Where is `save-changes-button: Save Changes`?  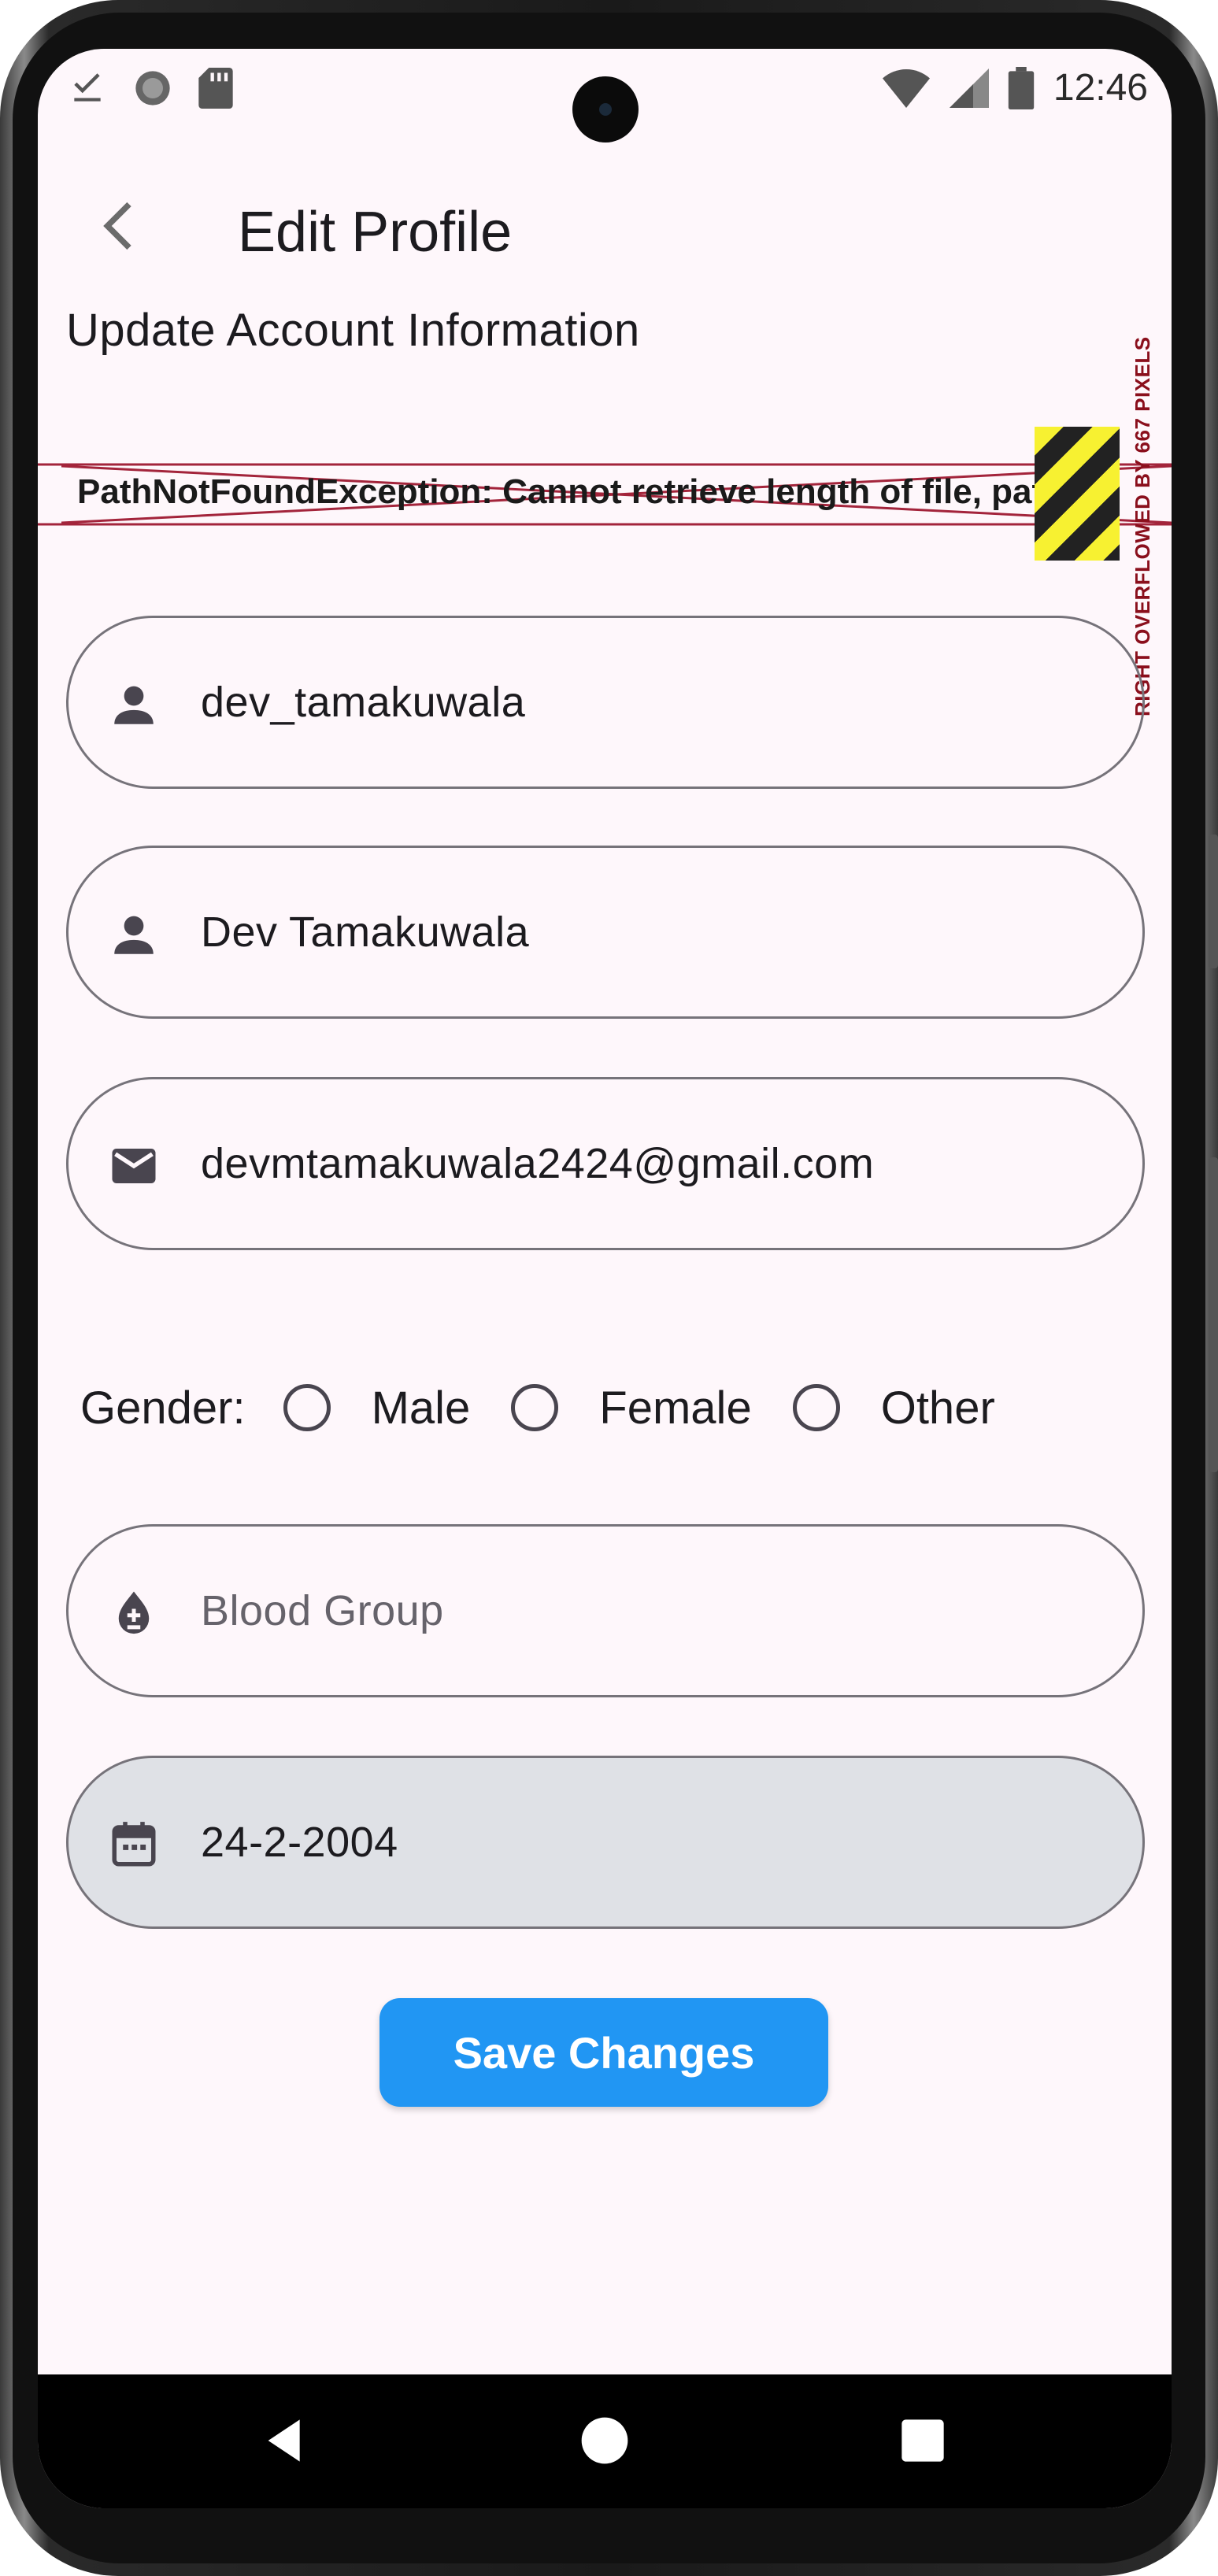 save-changes-button: Save Changes is located at coordinates (603, 2052).